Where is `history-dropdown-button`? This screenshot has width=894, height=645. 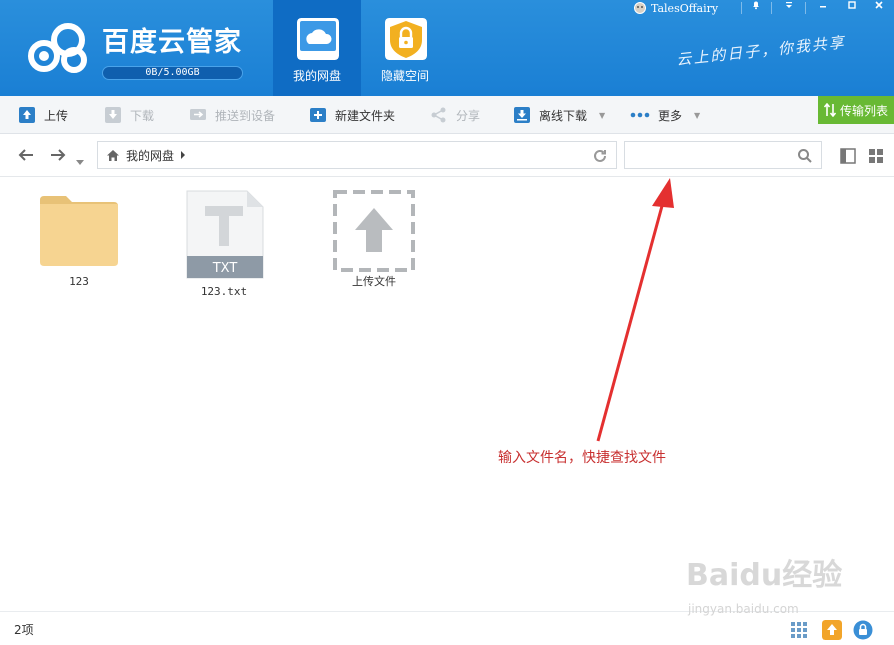 history-dropdown-button is located at coordinates (80, 160).